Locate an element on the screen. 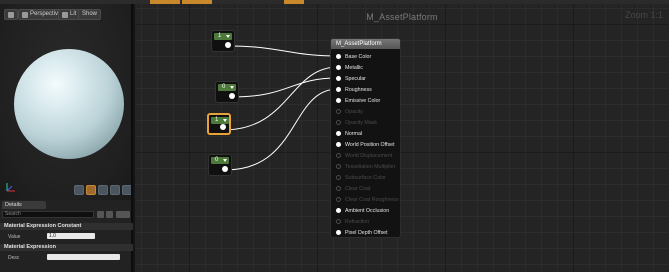  preview-sphere is located at coordinates (69, 104).